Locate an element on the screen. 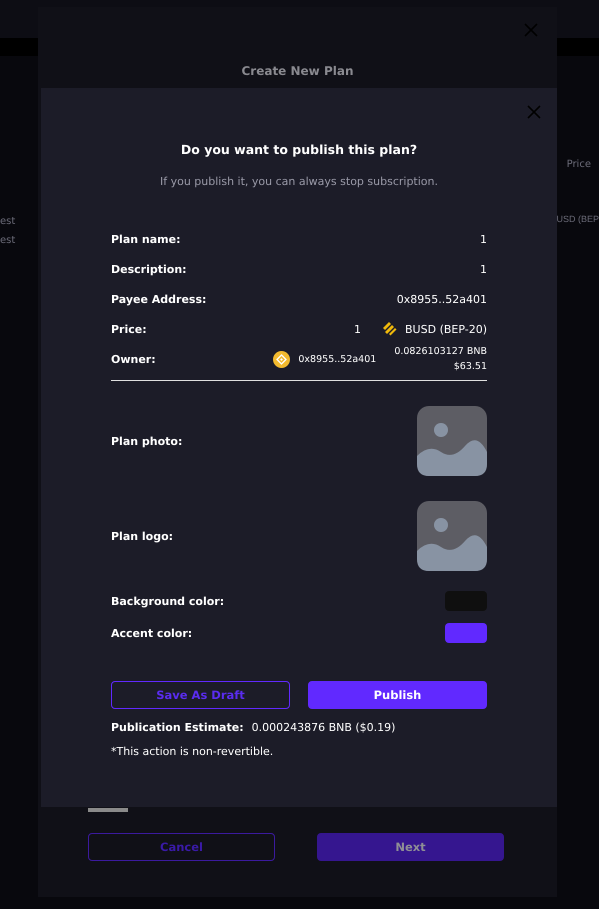 The height and width of the screenshot is (909, 599). next-button: Next is located at coordinates (410, 847).